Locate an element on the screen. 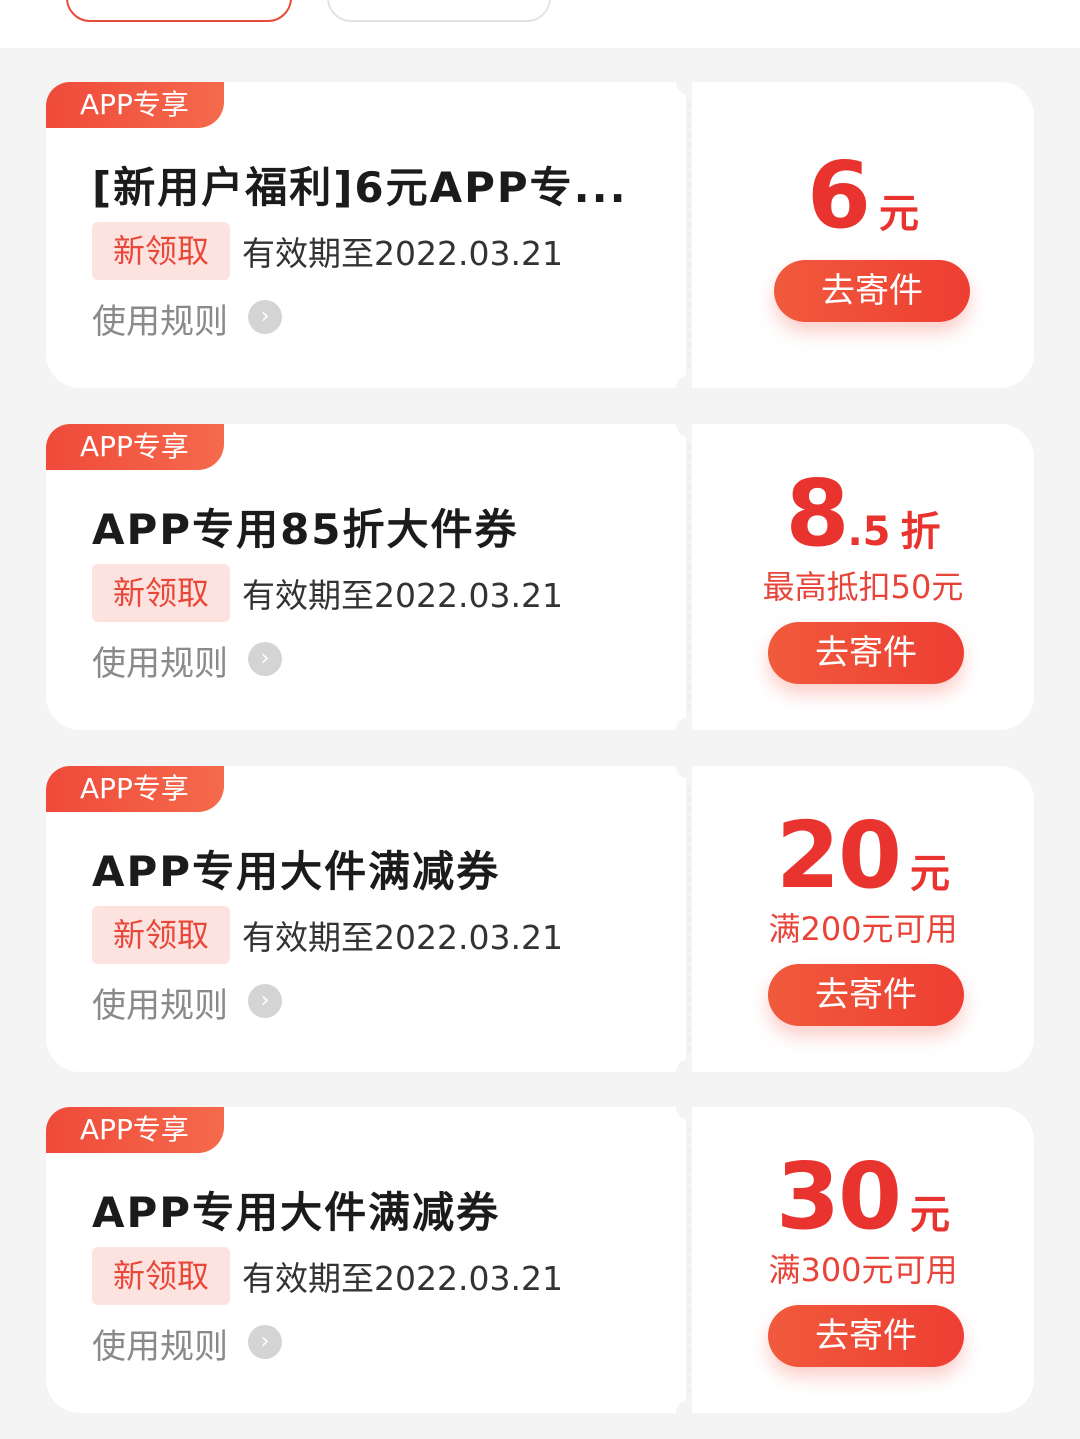 Image resolution: width=1080 pixels, height=1439 pixels. coupon-amount: 6元 is located at coordinates (863, 195).